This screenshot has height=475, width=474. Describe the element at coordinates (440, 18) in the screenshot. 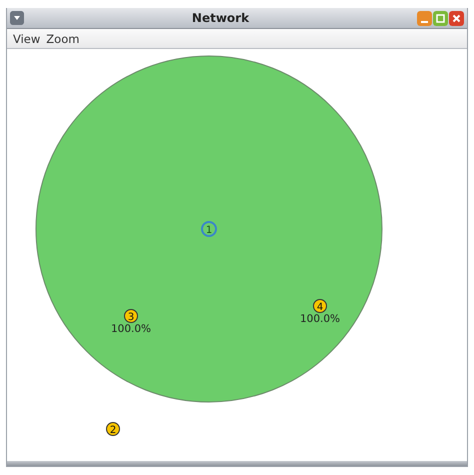

I see `maximize-button` at that location.